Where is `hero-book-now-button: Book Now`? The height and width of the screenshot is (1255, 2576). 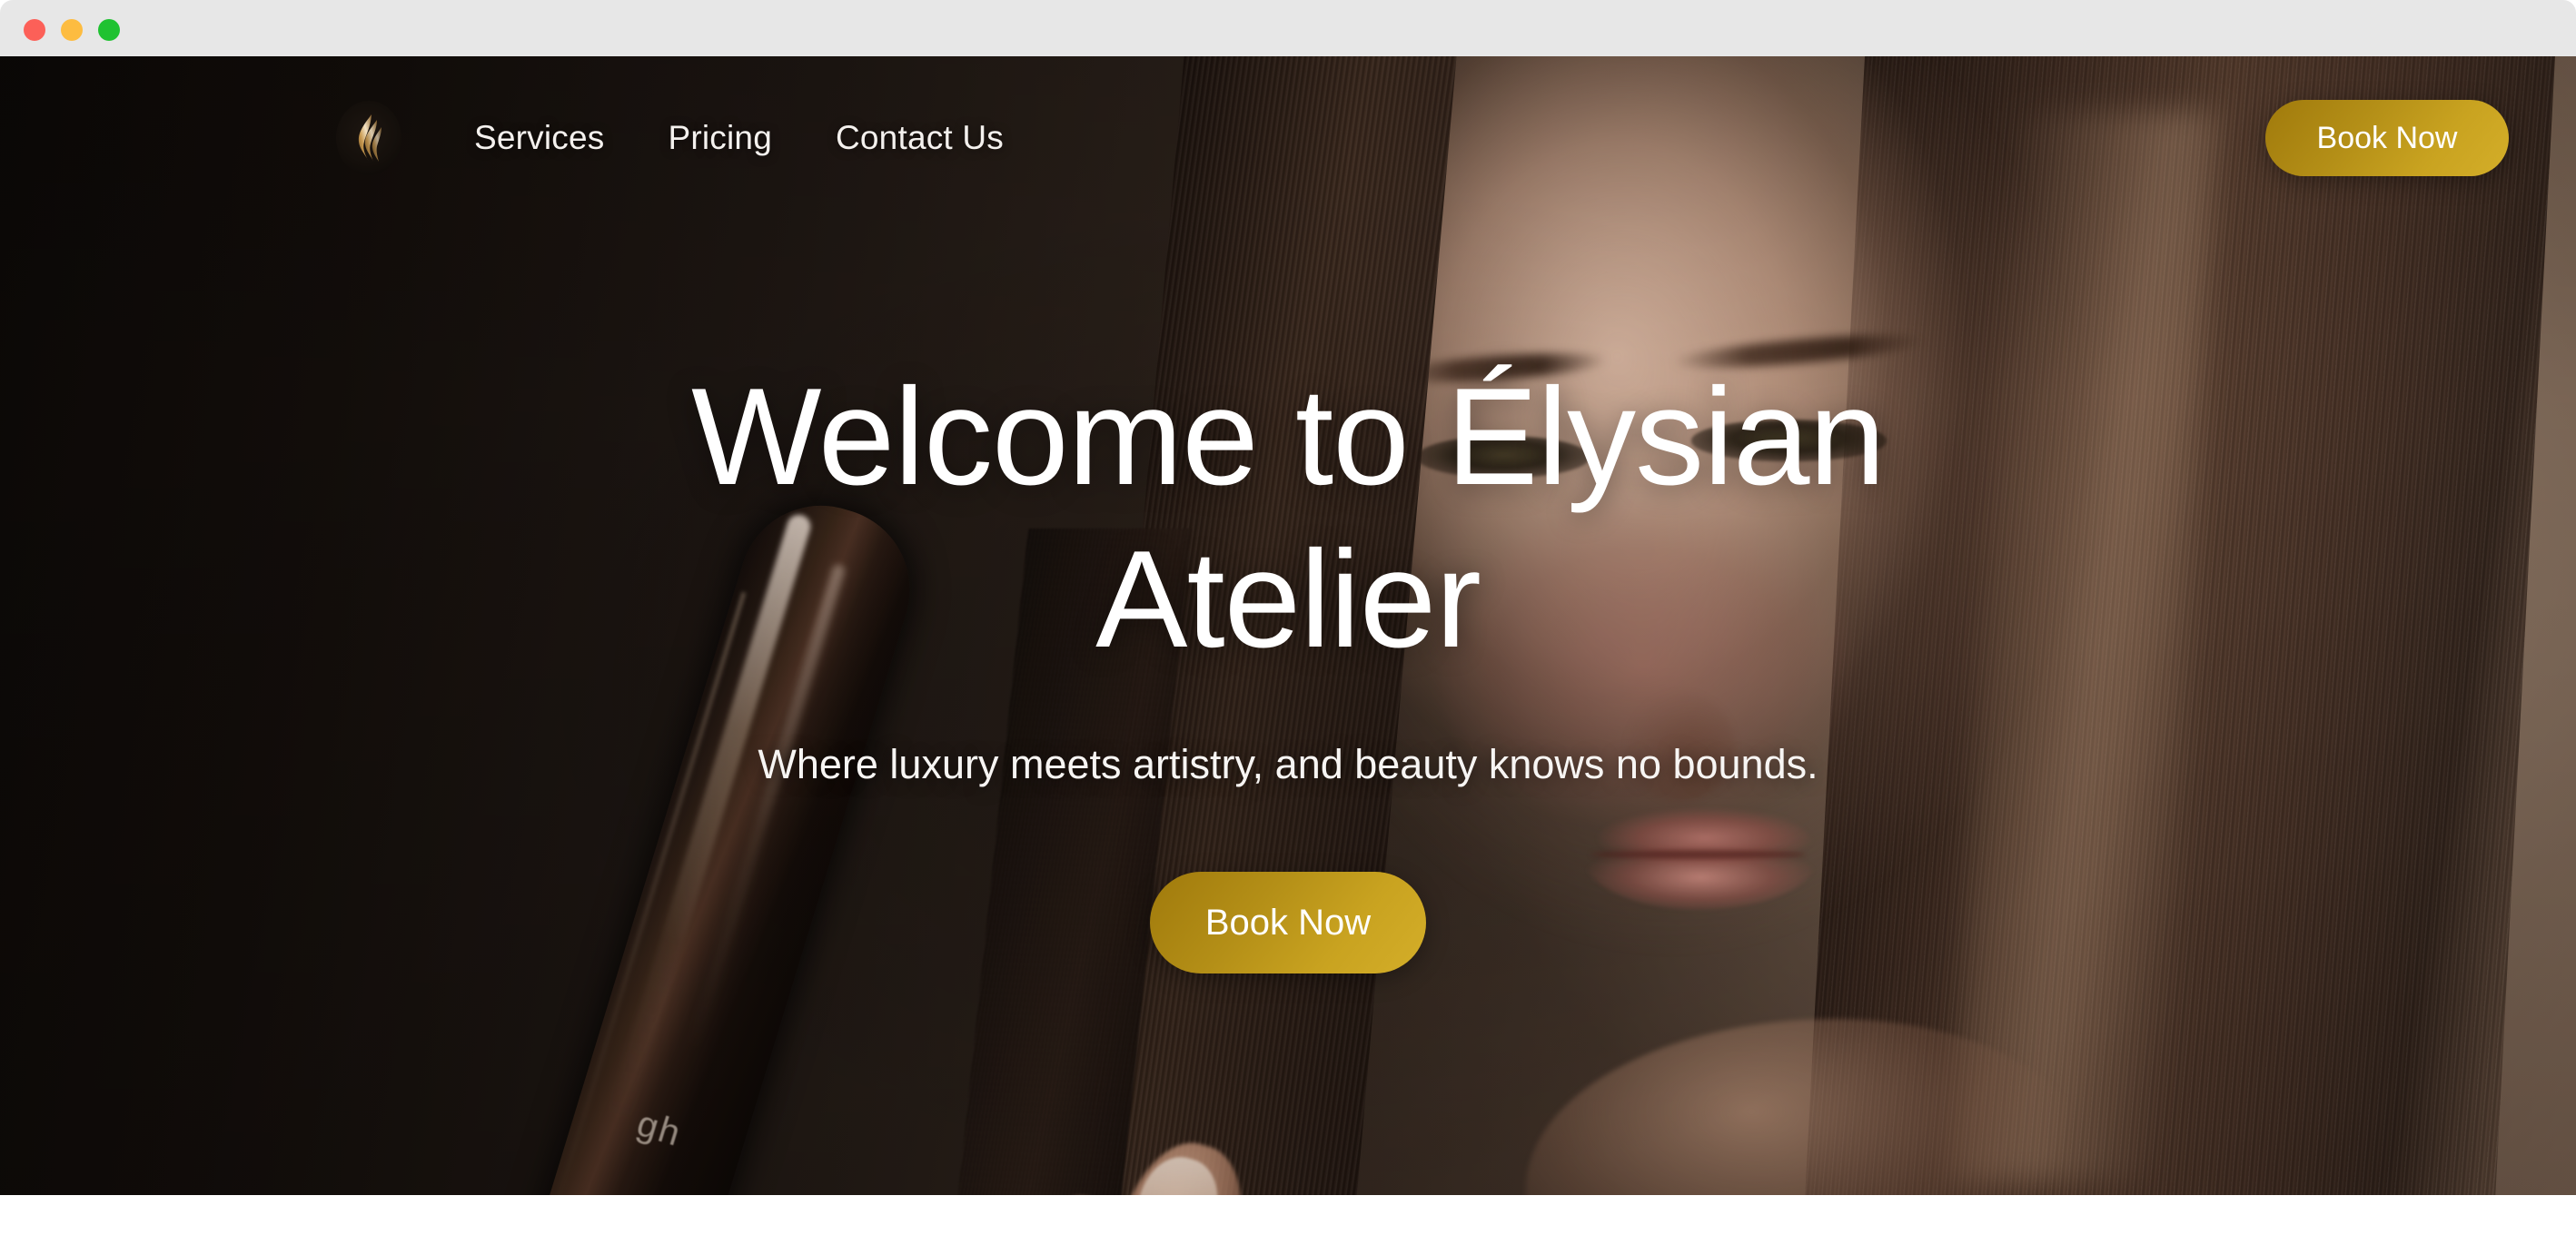 hero-book-now-button: Book Now is located at coordinates (1288, 923).